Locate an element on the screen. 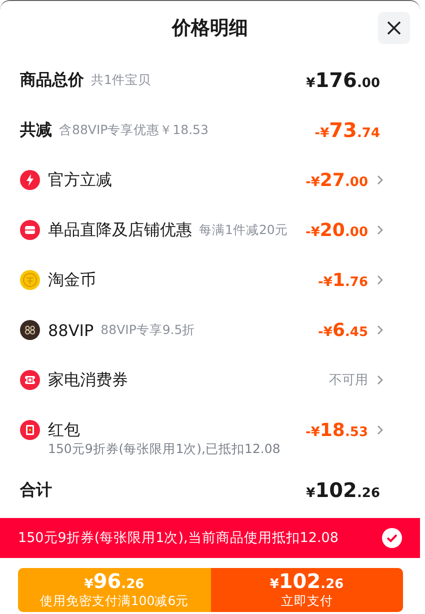 The height and width of the screenshot is (614, 425). summary-amount: -¥73.74 is located at coordinates (347, 130).